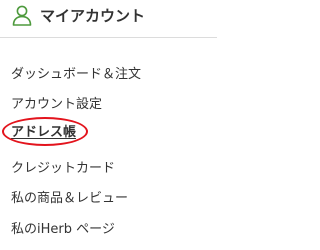 This screenshot has width=320, height=250. I want to click on menu-item-dashboard-orders: ダッシュボード＆注文, so click(76, 74).